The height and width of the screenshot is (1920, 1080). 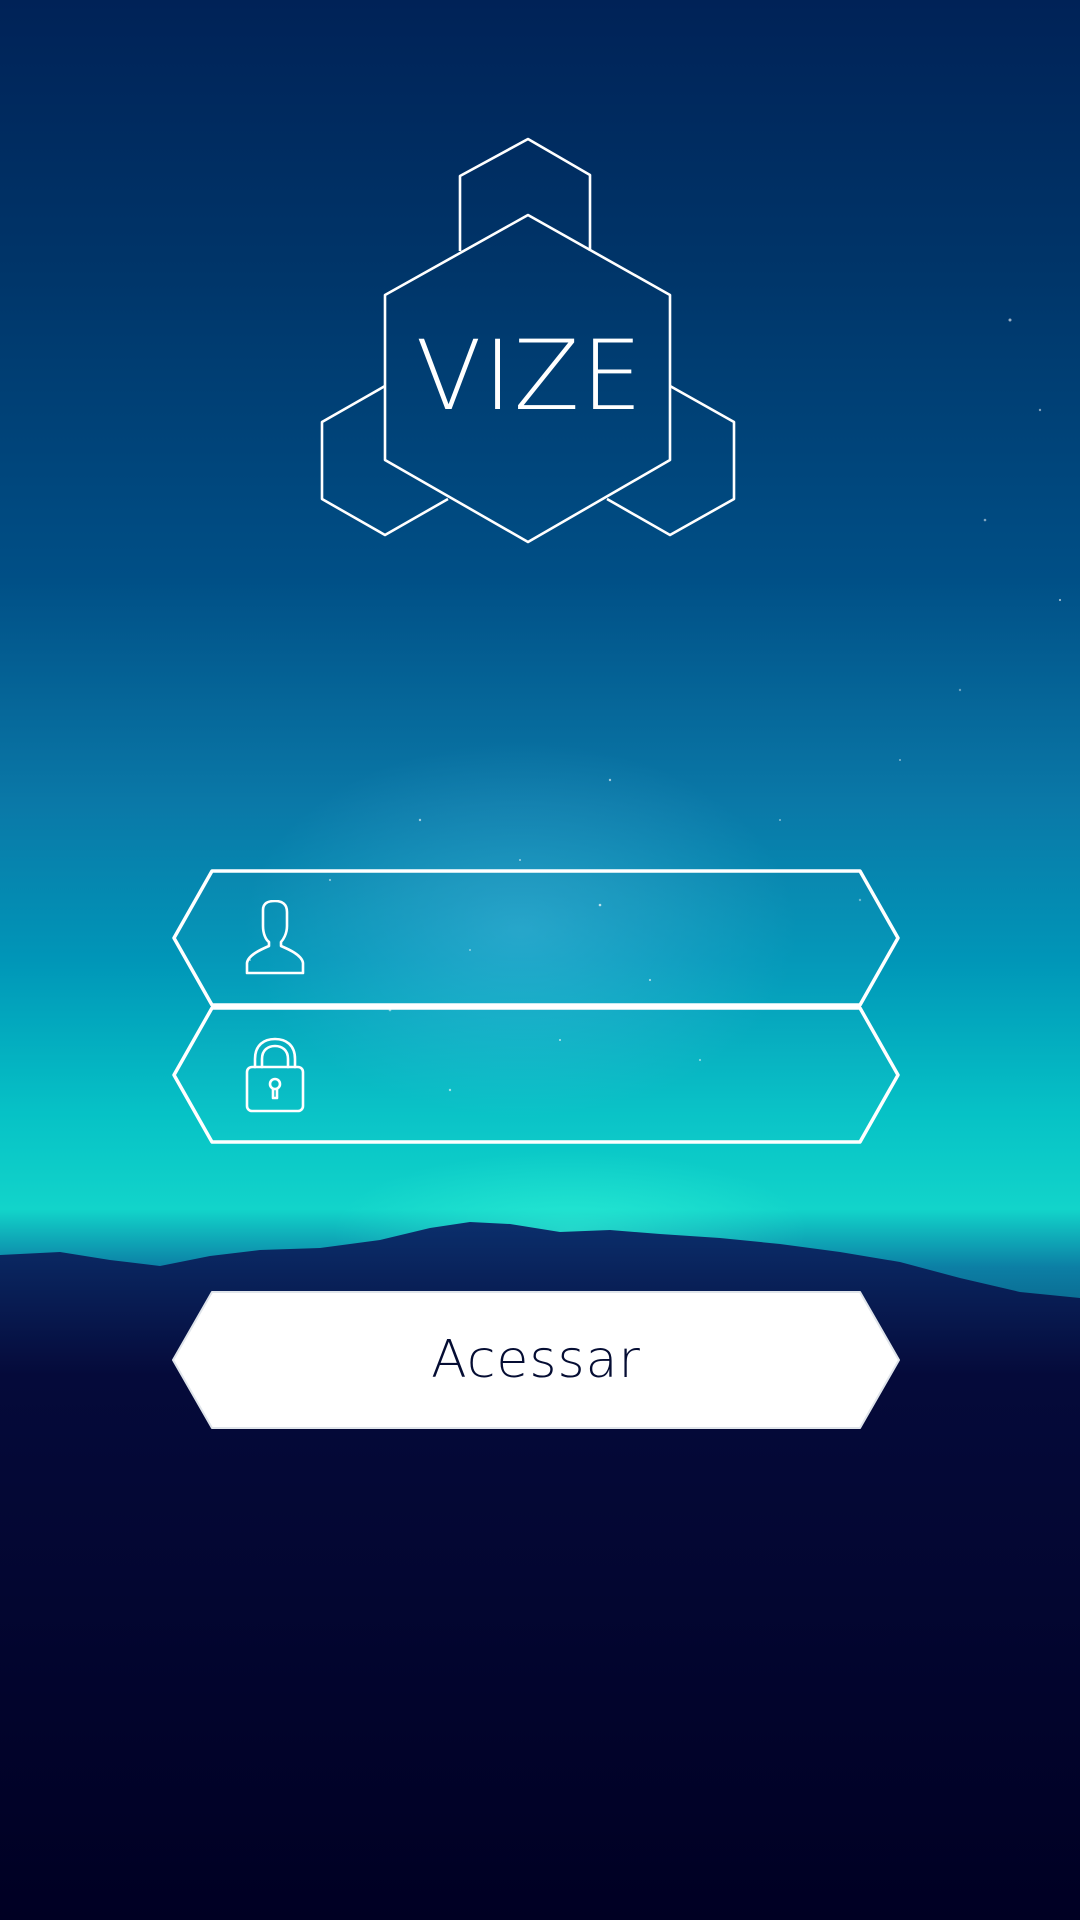 I want to click on logo-wordmark: VIZE, so click(x=530, y=376).